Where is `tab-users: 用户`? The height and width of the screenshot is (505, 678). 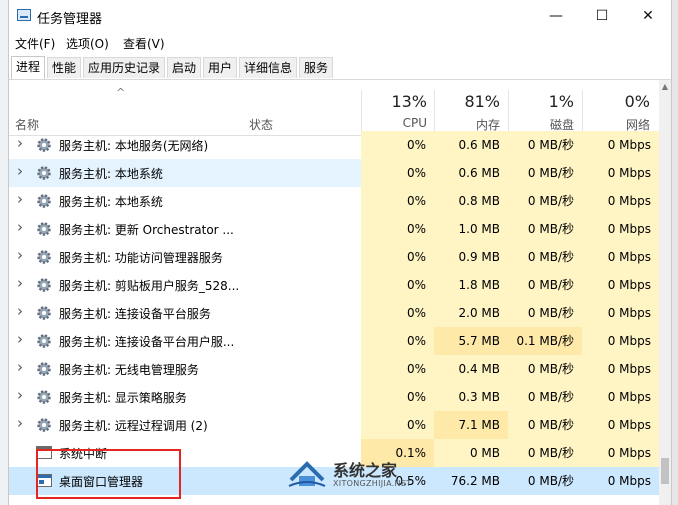
tab-users: 用户 is located at coordinates (220, 67).